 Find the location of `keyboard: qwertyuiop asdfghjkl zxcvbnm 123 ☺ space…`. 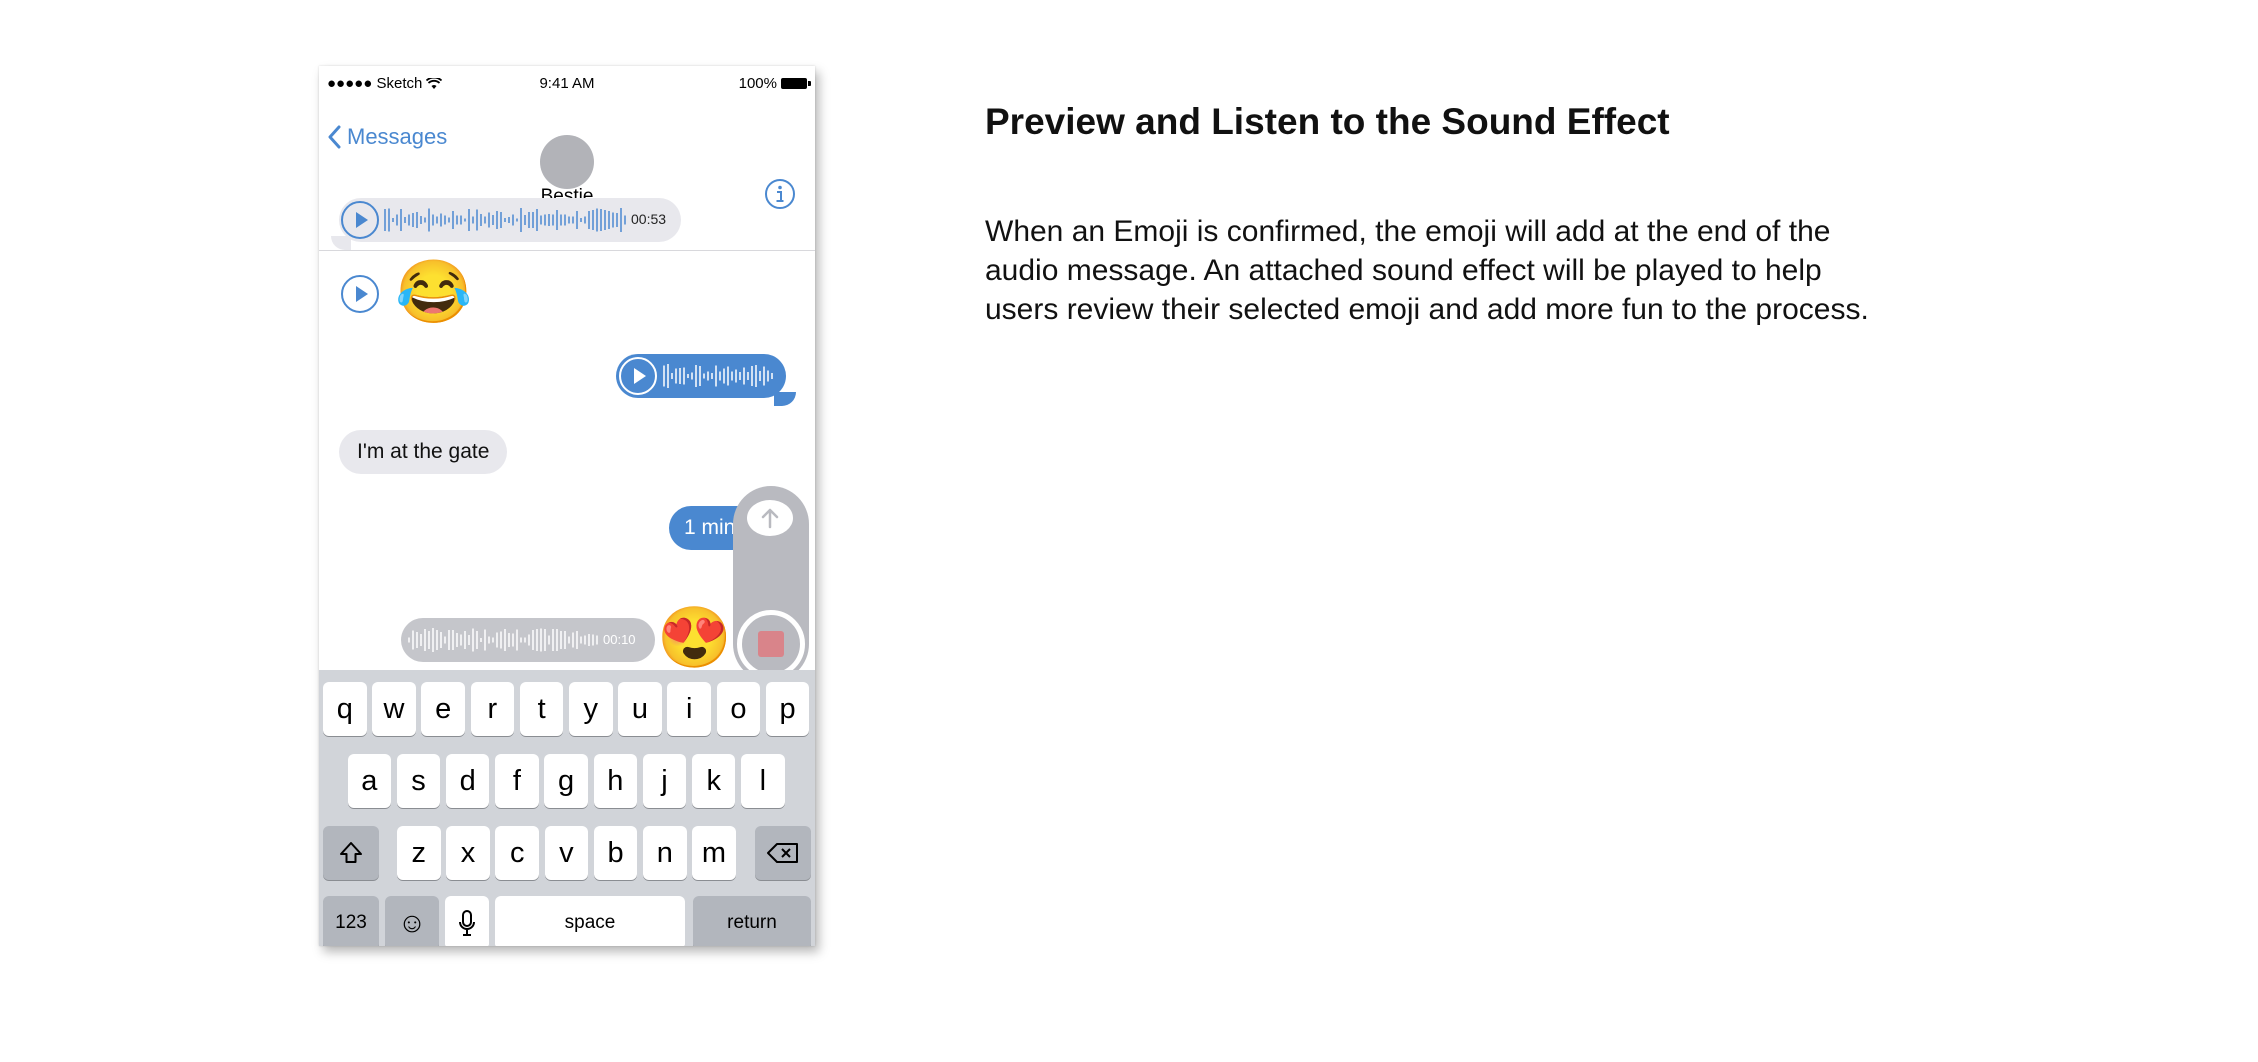

keyboard: qwertyuiop asdfghjkl zxcvbnm 123 ☺ space… is located at coordinates (567, 808).